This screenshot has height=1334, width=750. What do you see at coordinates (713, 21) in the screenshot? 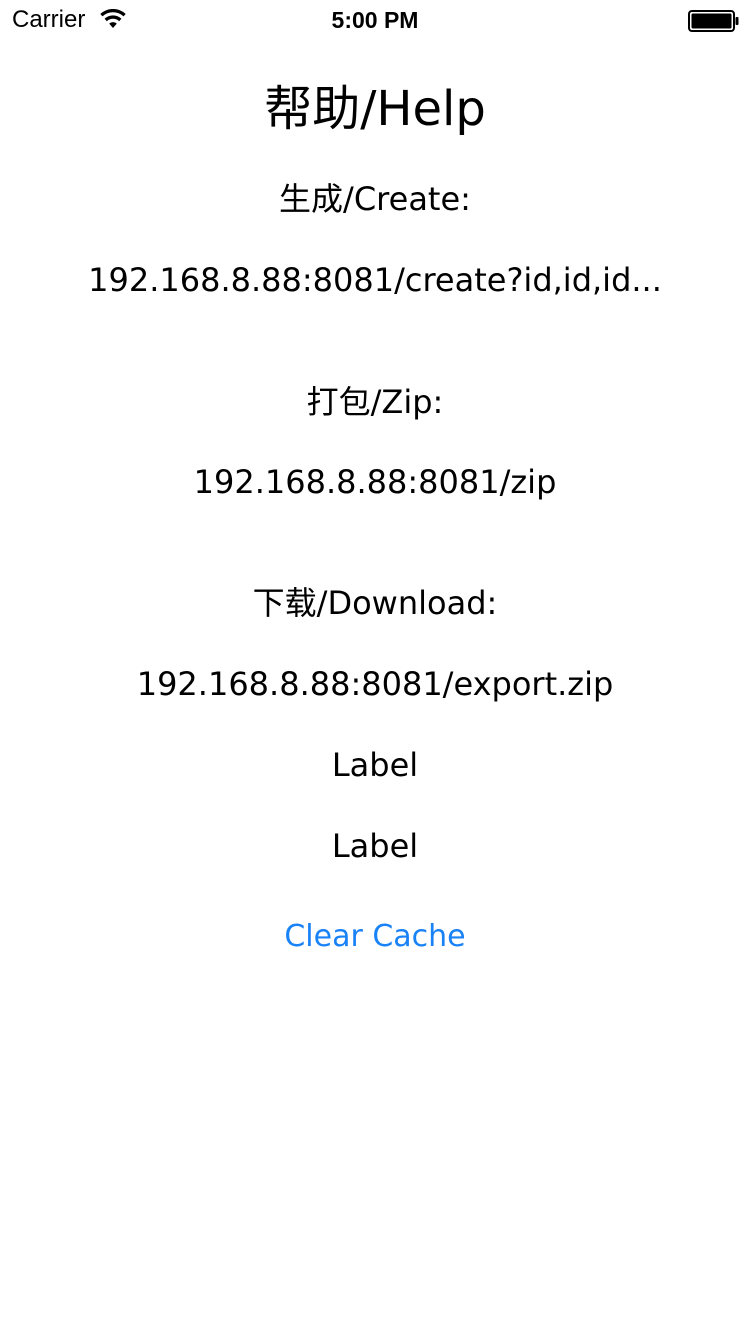
I see `battery-full-icon` at bounding box center [713, 21].